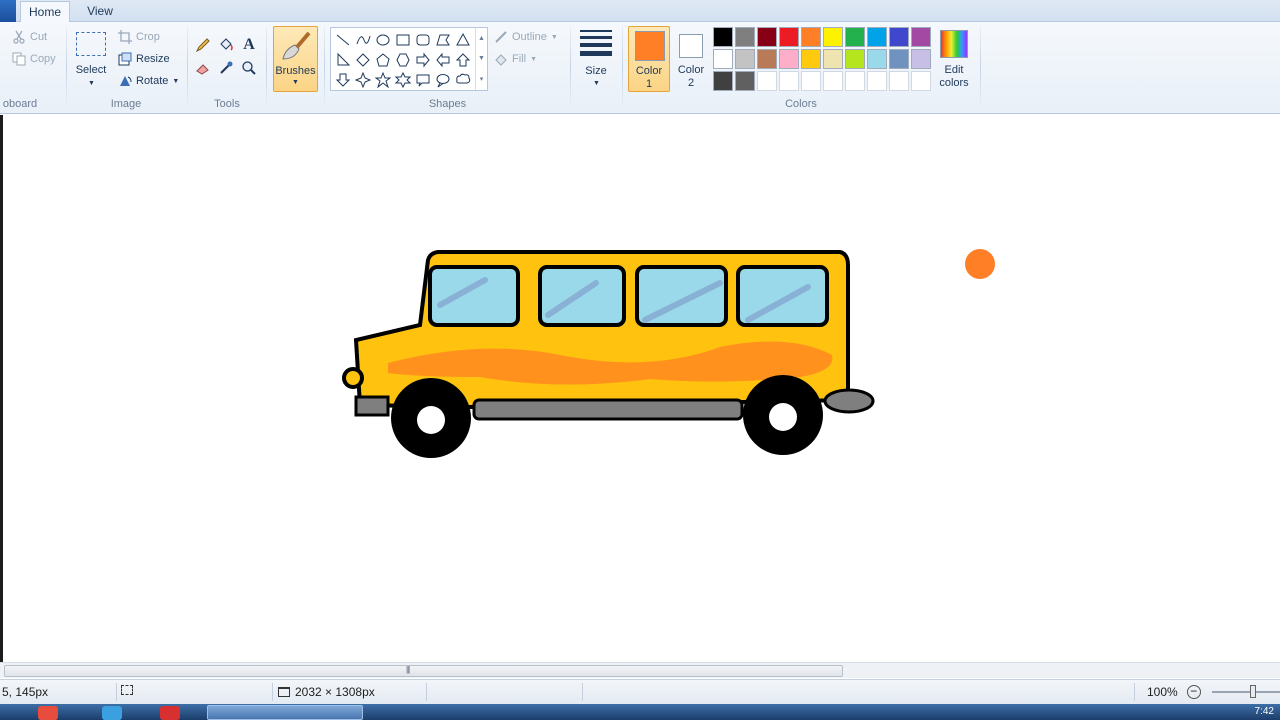 The image size is (1280, 720). I want to click on color2-button: Color 2, so click(691, 59).